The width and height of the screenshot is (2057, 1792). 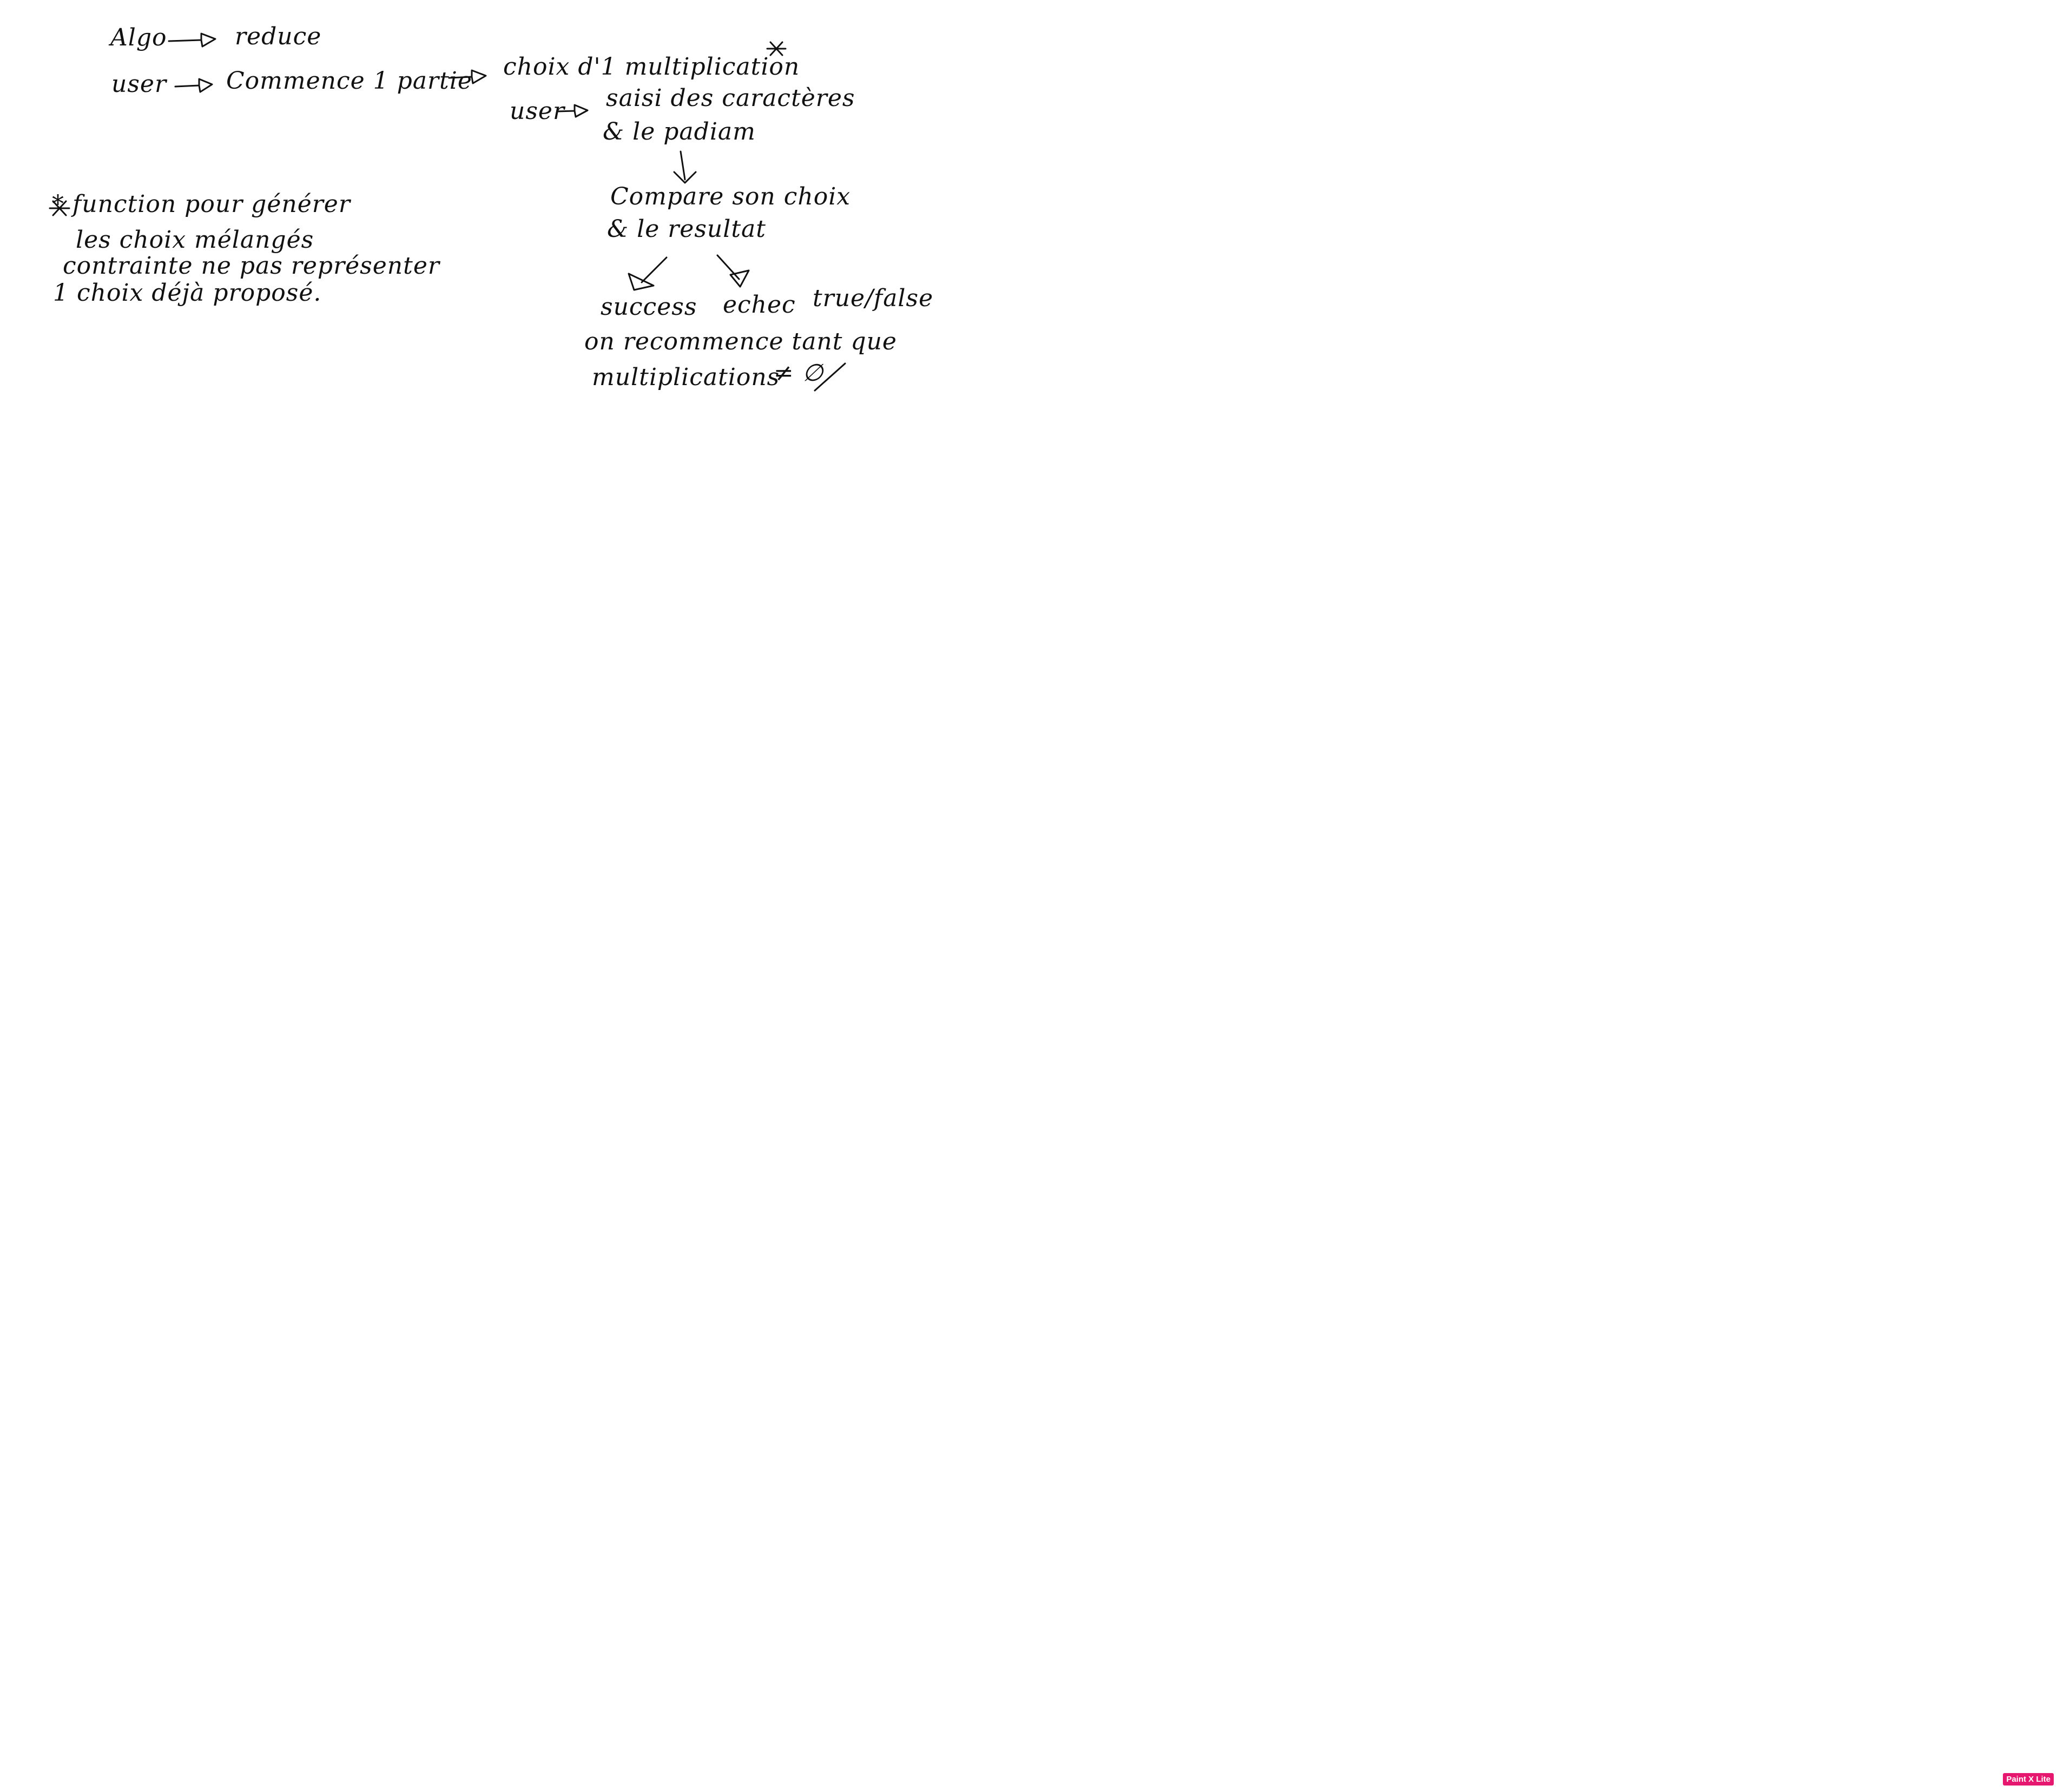 What do you see at coordinates (278, 36) in the screenshot?
I see `note-reduce: reduce` at bounding box center [278, 36].